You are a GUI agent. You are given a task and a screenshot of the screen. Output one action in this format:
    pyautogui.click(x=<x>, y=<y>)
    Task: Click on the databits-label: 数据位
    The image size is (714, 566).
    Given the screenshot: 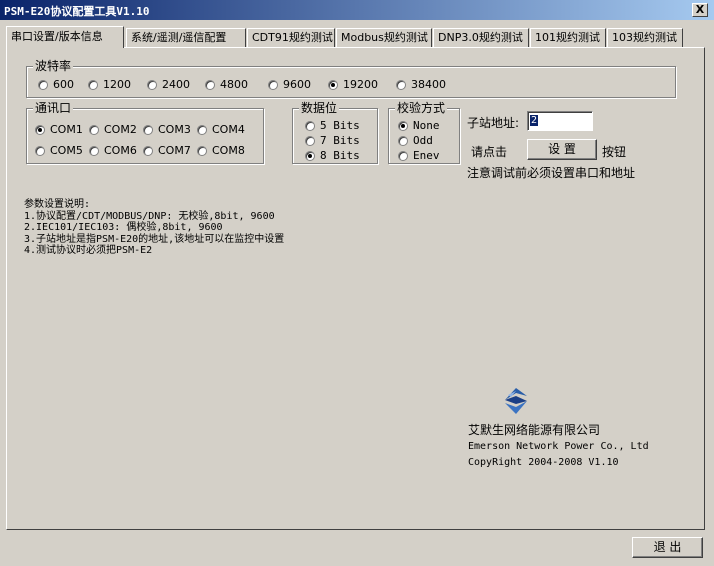 What is the action you would take?
    pyautogui.click(x=319, y=108)
    